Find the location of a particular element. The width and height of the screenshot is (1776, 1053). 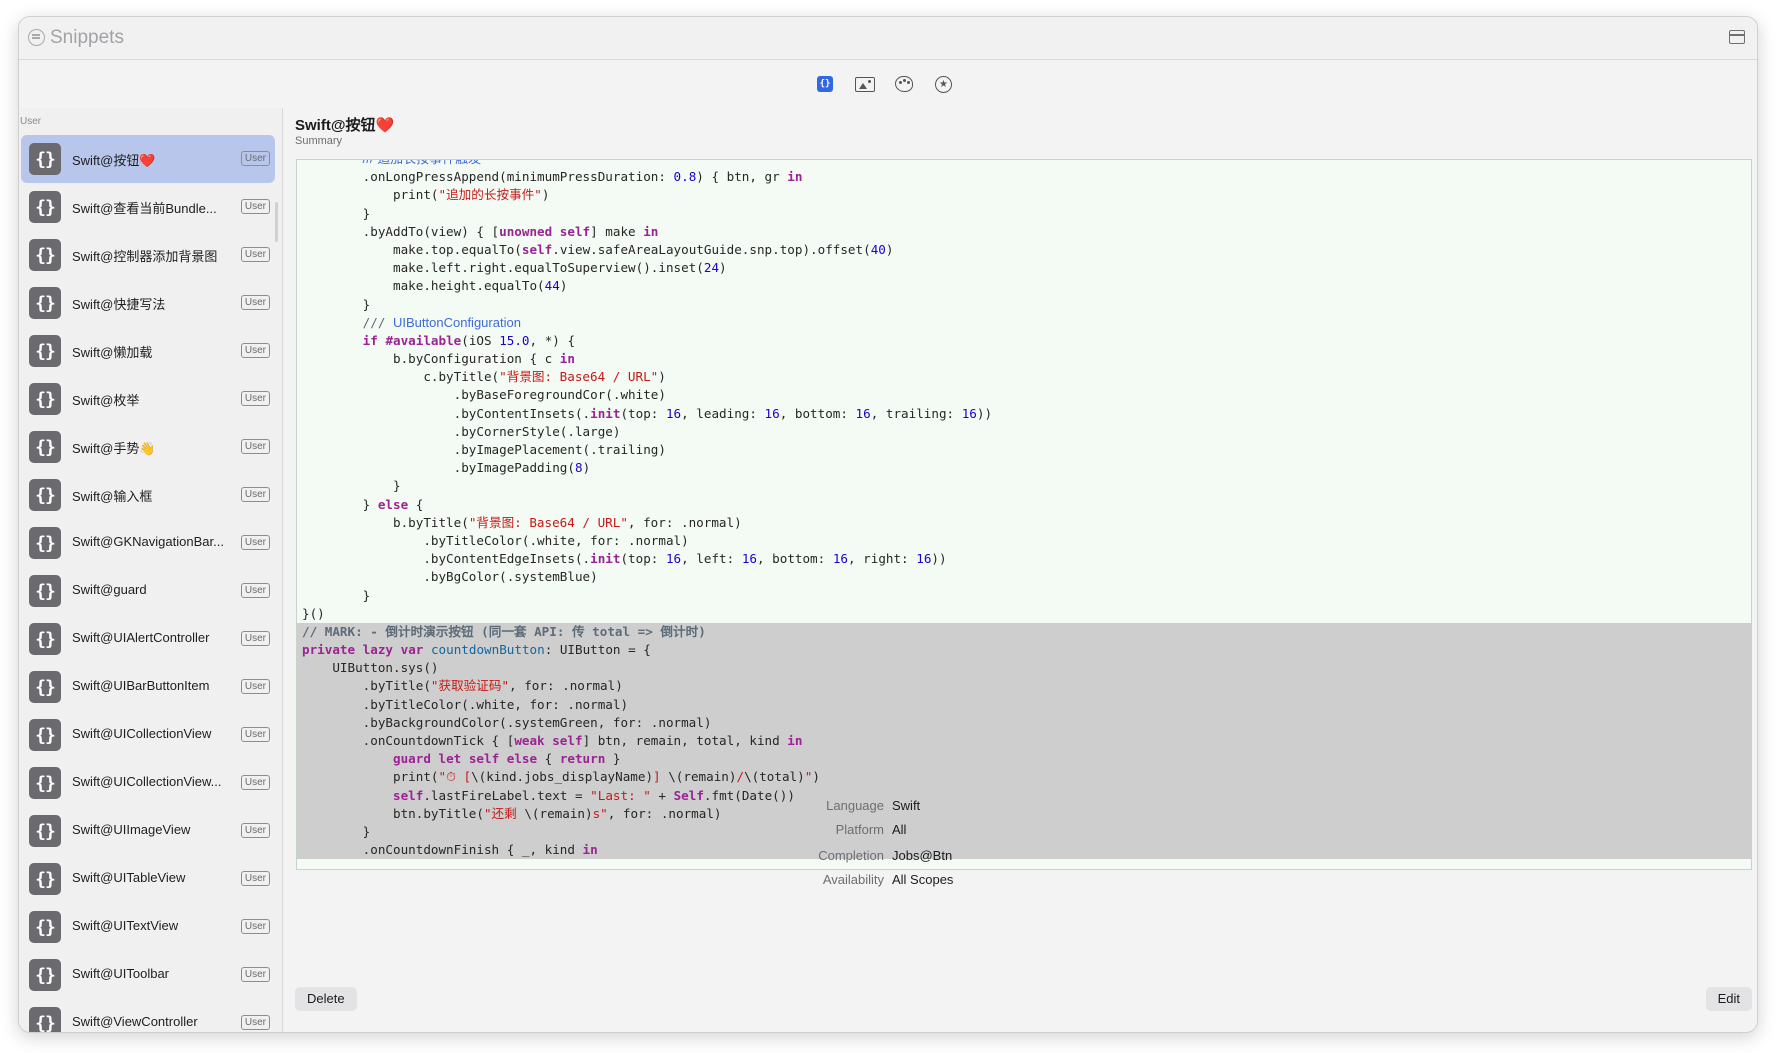

star-icon: ★ is located at coordinates (943, 84).